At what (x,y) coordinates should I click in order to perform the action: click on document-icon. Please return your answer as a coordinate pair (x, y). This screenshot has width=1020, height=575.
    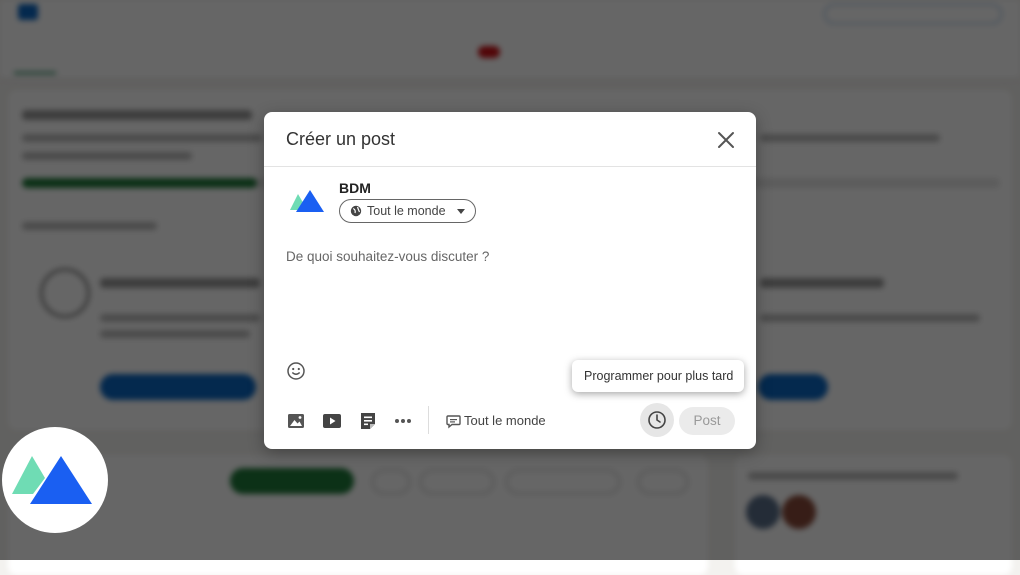
    Looking at the image, I should click on (368, 421).